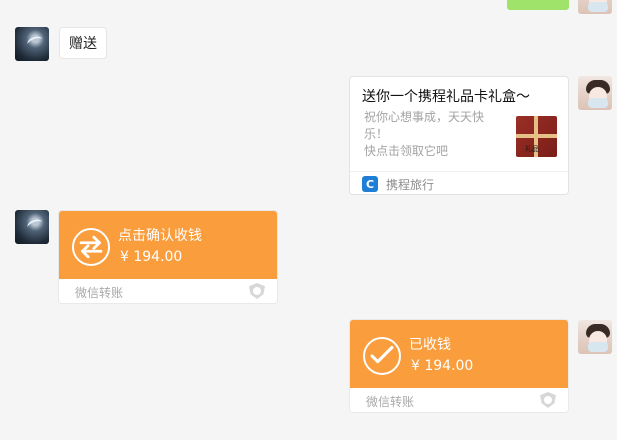  What do you see at coordinates (376, 134) in the screenshot?
I see `gift-card-desc-line-2: 乐！` at bounding box center [376, 134].